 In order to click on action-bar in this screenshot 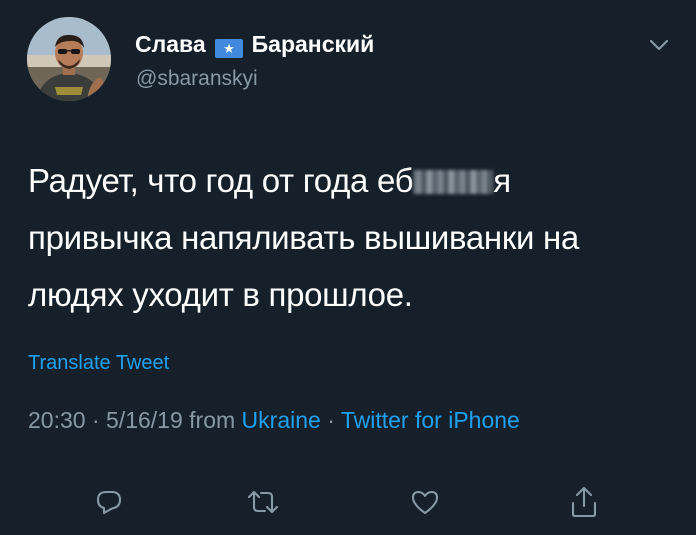, I will do `click(348, 502)`.